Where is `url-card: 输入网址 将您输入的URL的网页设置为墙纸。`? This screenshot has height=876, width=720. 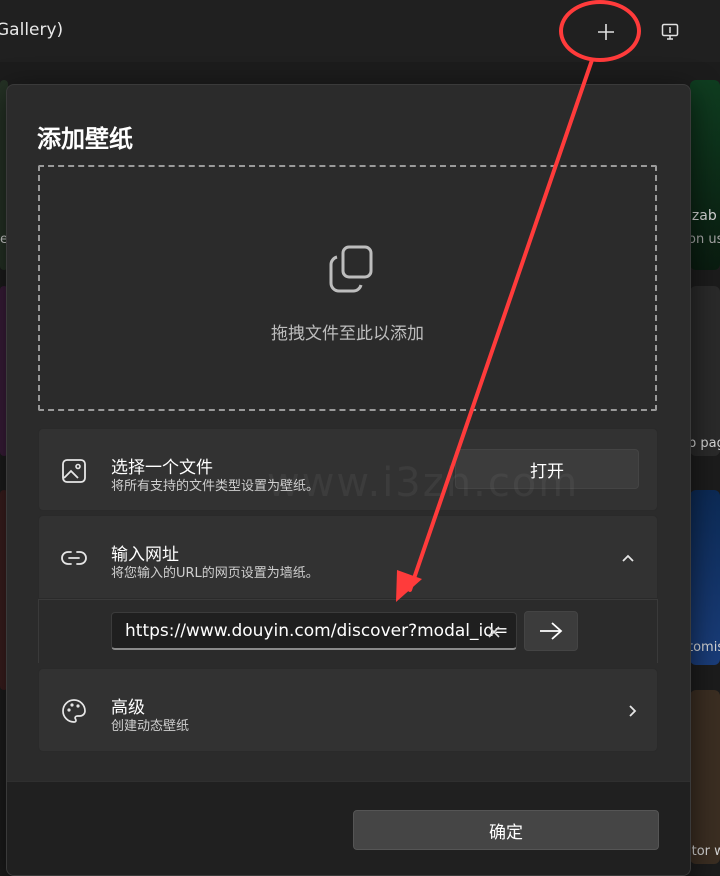
url-card: 输入网址 将您输入的URL的网页设置为墙纸。 is located at coordinates (348, 557).